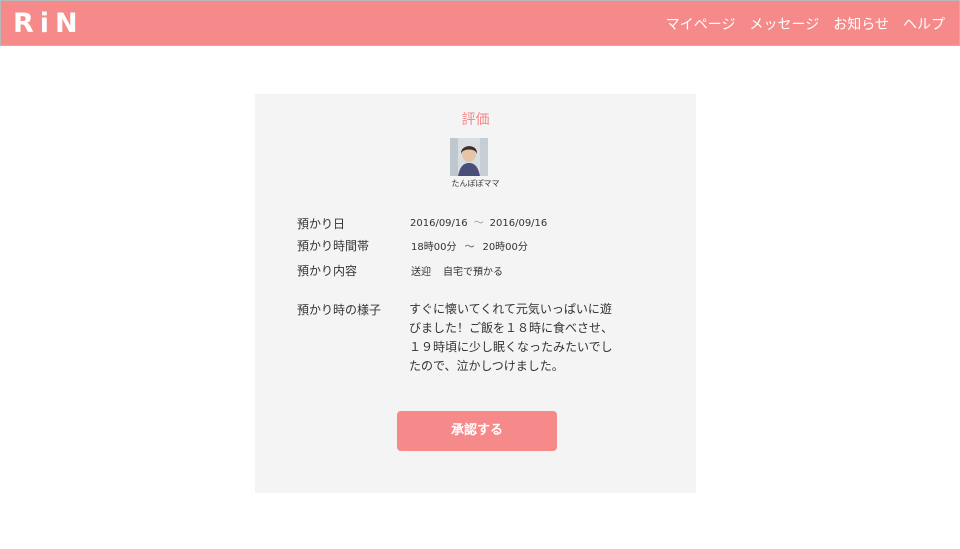 Image resolution: width=960 pixels, height=549 pixels. I want to click on value-date: 2016/09/16 ～ 2016/09/16, so click(478, 221).